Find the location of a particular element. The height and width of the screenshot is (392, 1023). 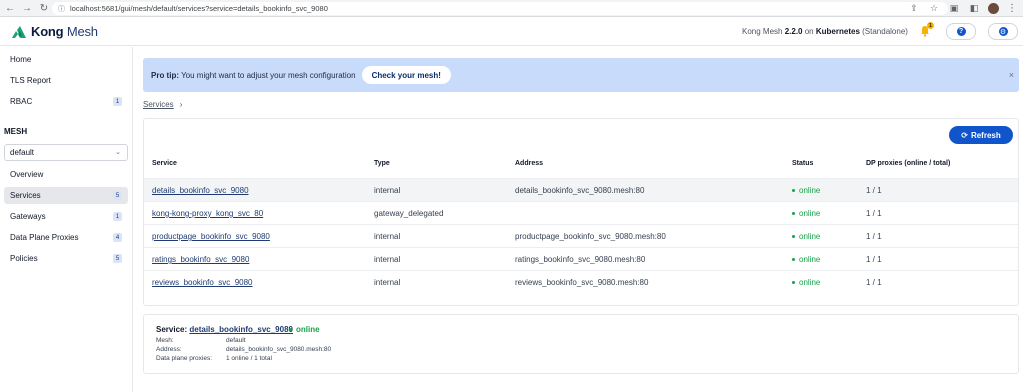

arrow-left-icon: ← is located at coordinates (10, 8).